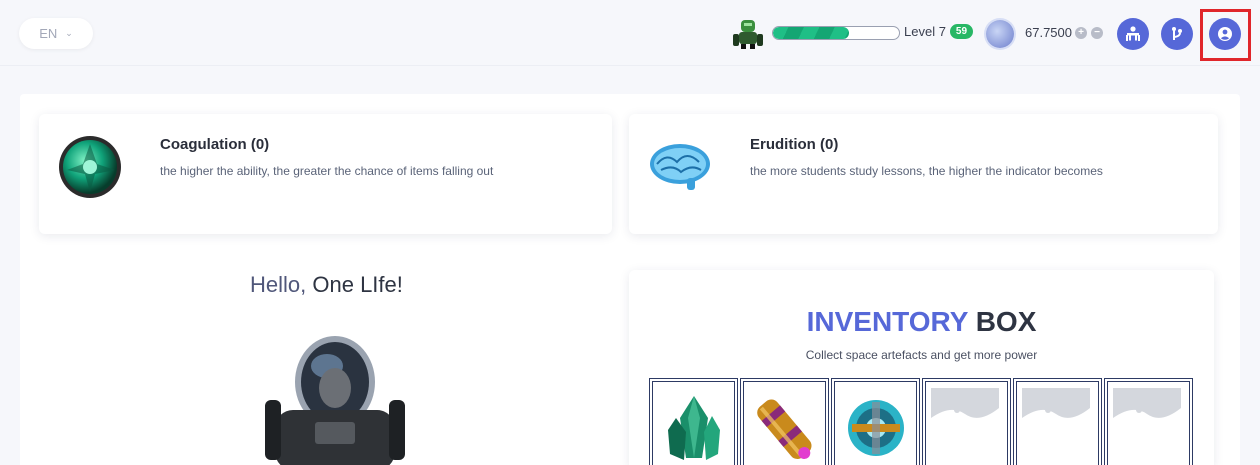 Image resolution: width=1260 pixels, height=465 pixels. Describe the element at coordinates (357, 284) in the screenshot. I see `greeting-name: One LIfe!` at that location.